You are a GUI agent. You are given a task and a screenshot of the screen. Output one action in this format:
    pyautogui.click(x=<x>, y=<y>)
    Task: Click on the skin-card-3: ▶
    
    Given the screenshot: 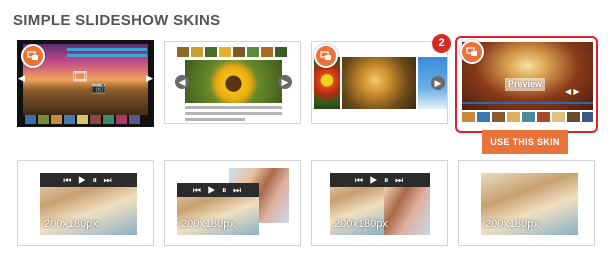 What is the action you would take?
    pyautogui.click(x=379, y=82)
    